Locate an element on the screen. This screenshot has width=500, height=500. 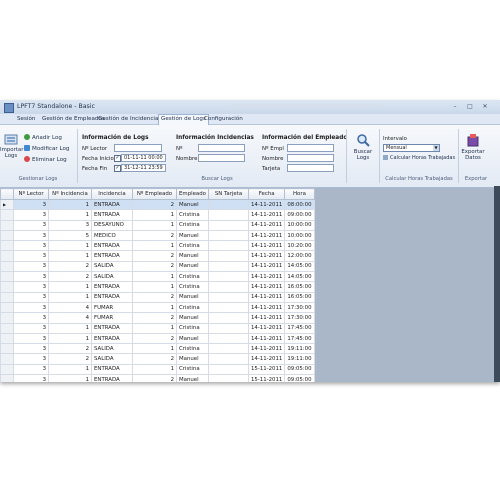
table-row: 3 1 ENTRADA 1 Cristina 14-11-2011 16:05:00 is located at coordinates (157, 287).